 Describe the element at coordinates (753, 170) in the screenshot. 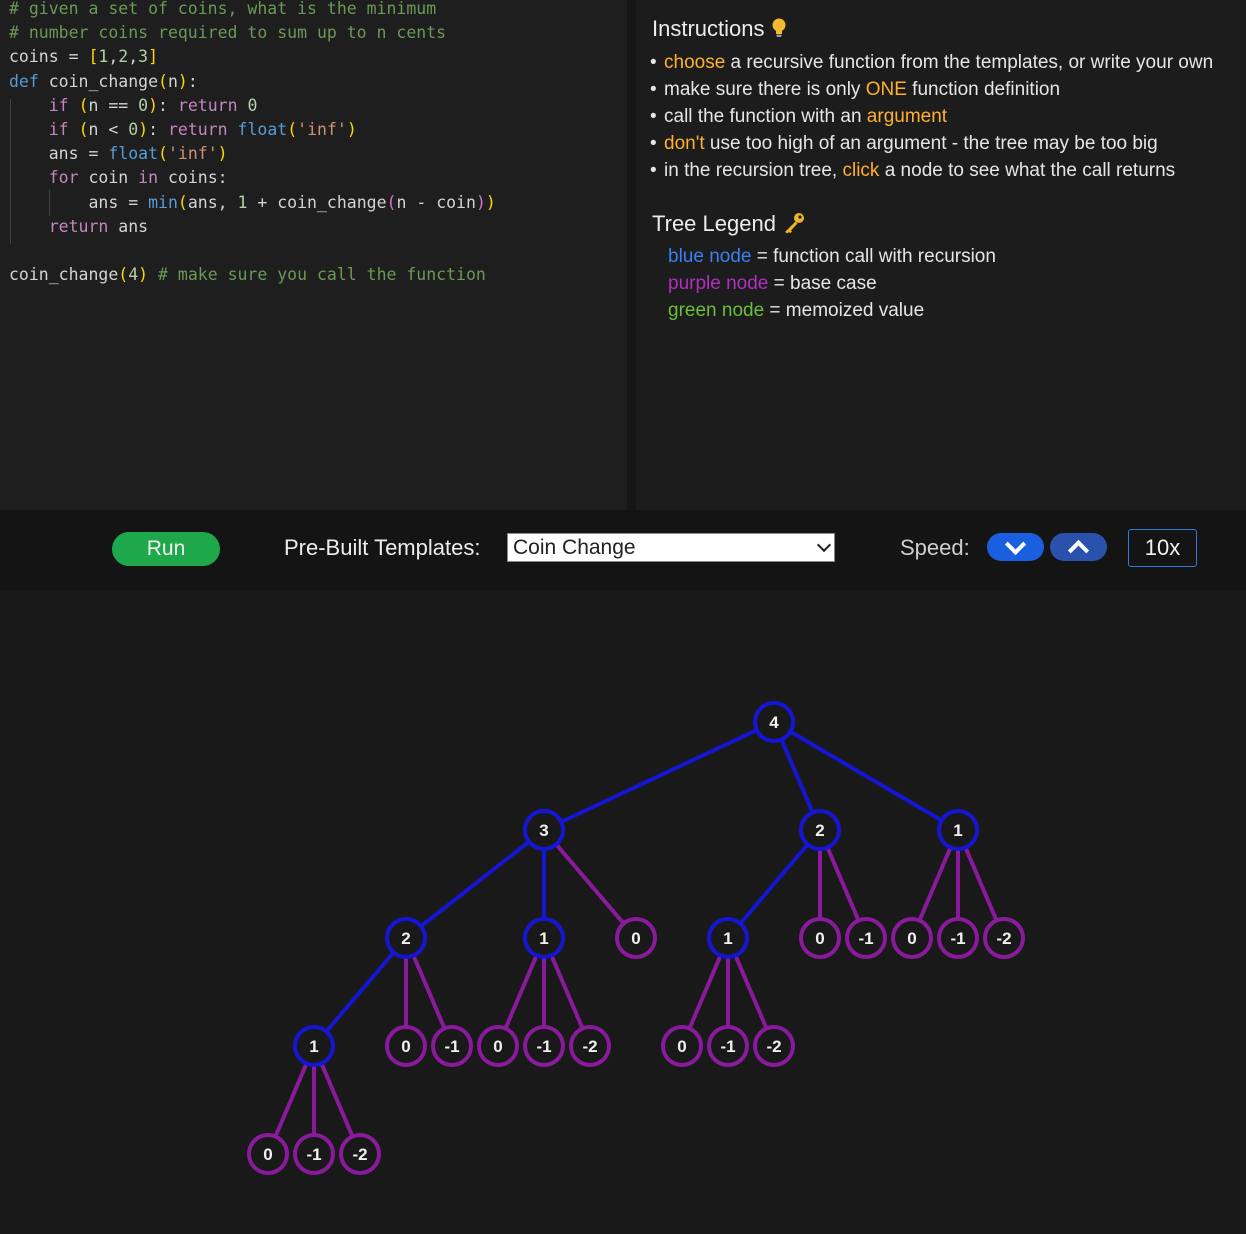

I see `instruction-text: in the recursion tree,` at that location.